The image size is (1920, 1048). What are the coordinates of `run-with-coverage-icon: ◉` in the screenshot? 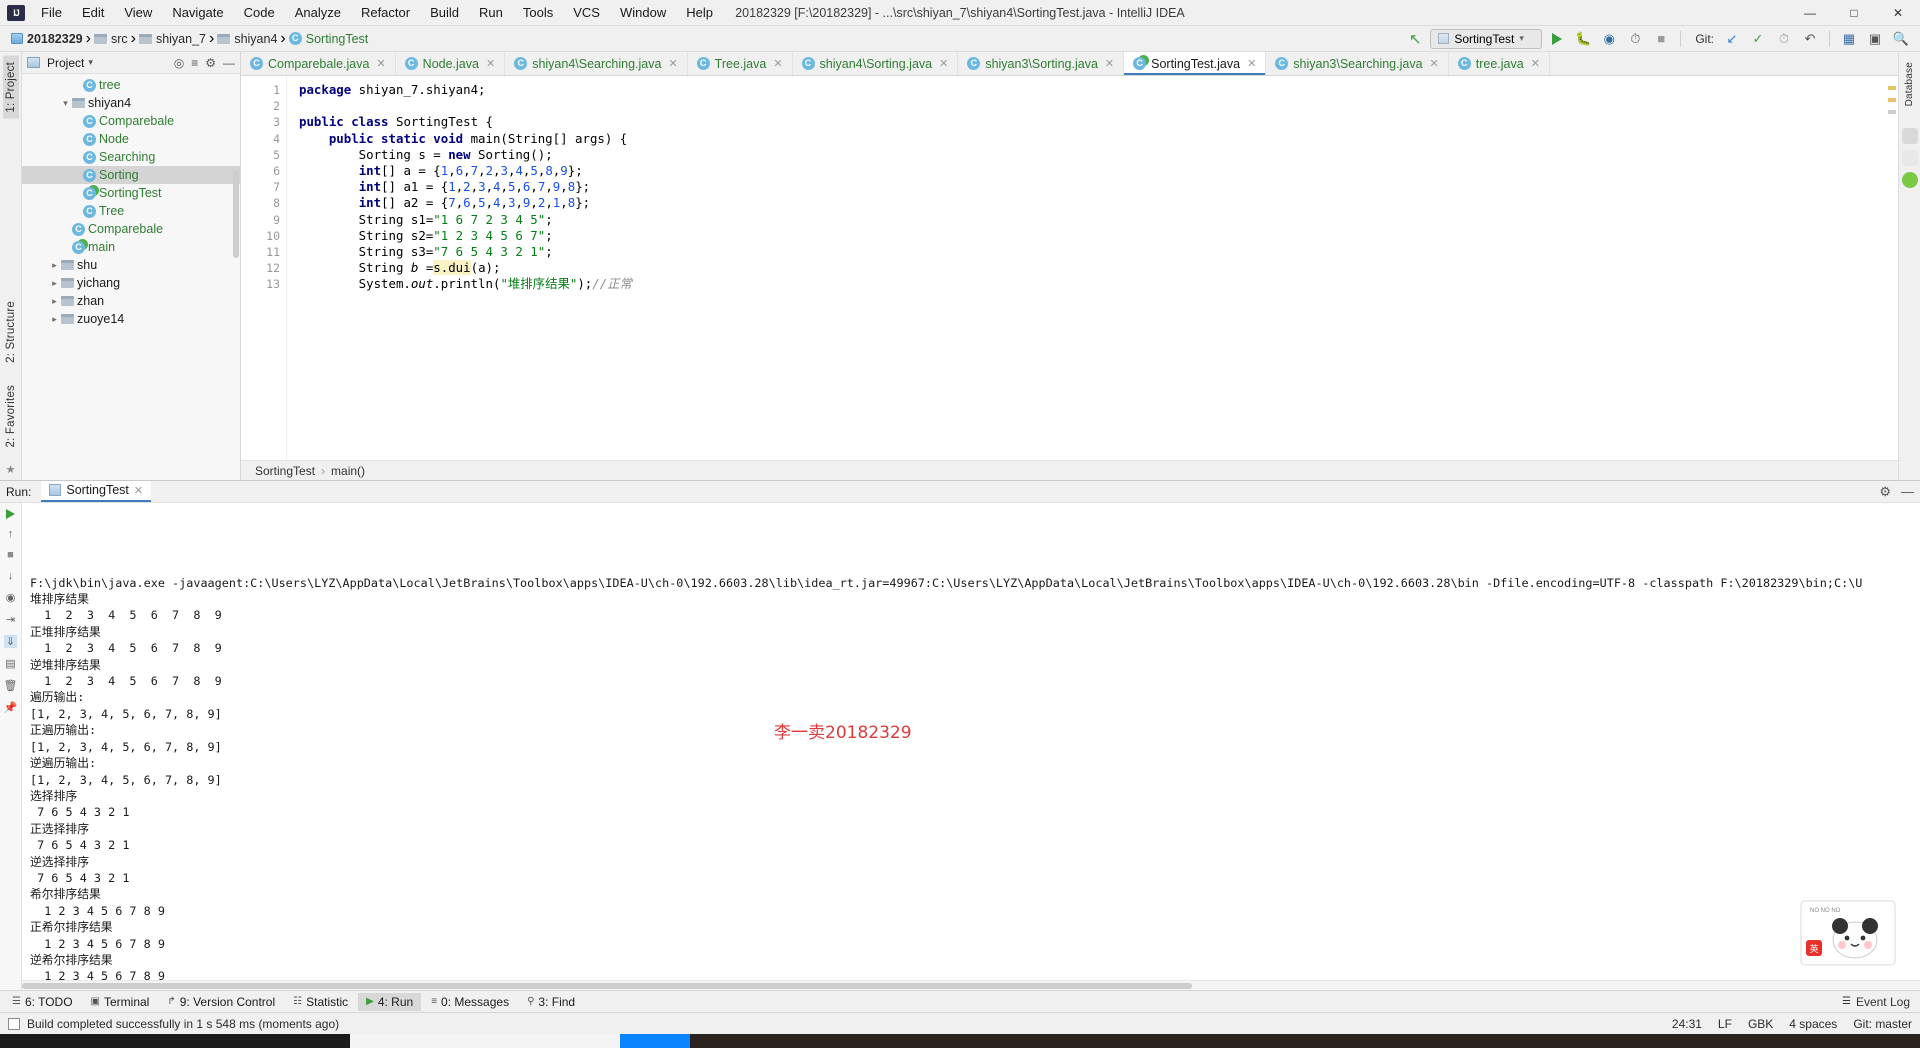 It's located at (1609, 39).